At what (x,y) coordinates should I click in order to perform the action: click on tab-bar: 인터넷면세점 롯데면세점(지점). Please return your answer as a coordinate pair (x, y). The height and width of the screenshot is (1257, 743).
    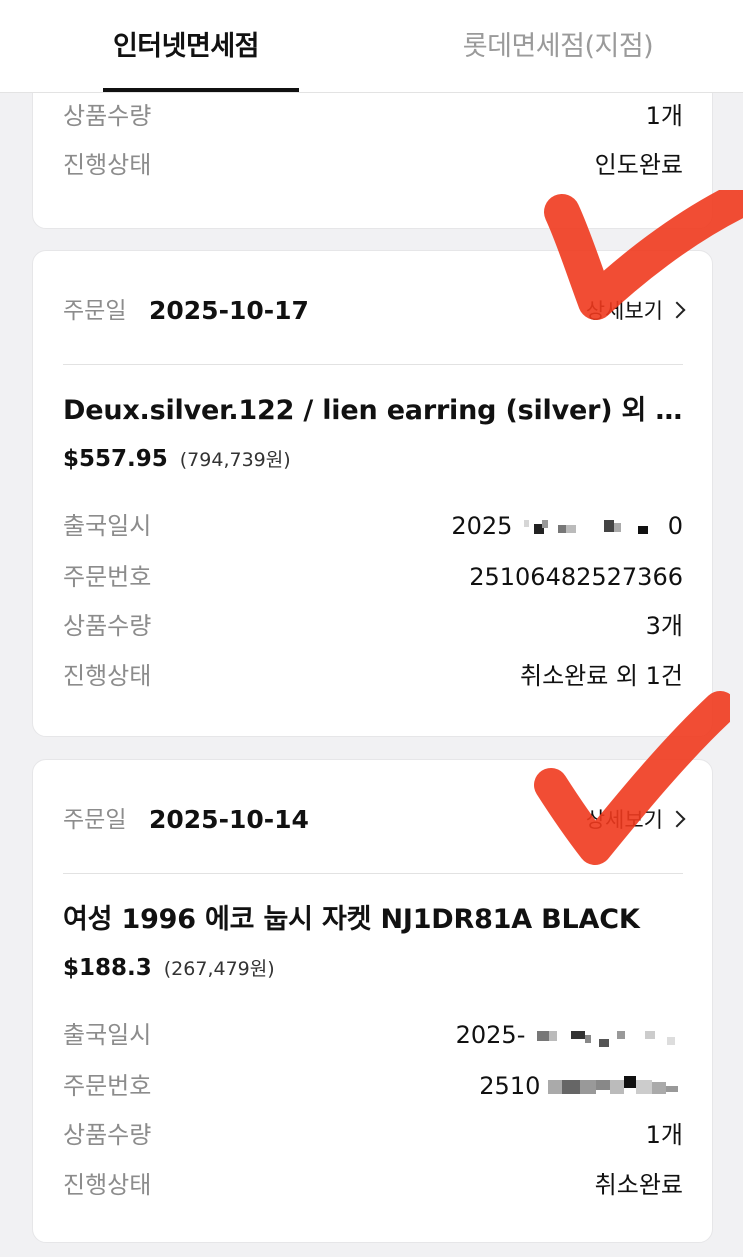
    Looking at the image, I should click on (371, 46).